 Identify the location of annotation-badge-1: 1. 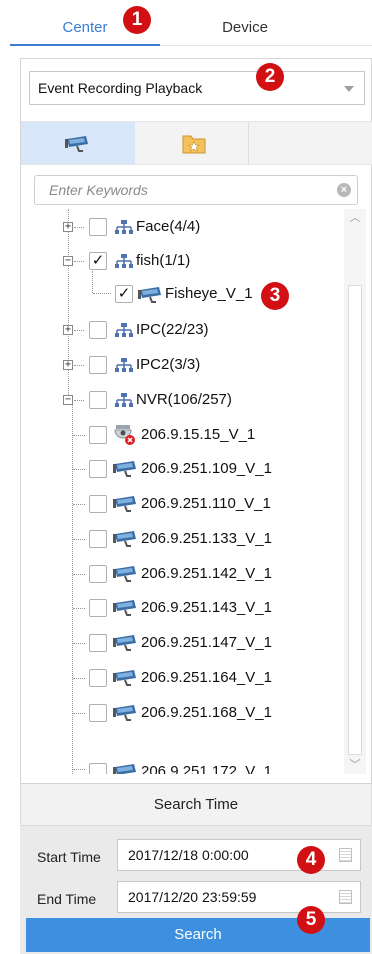
(137, 20).